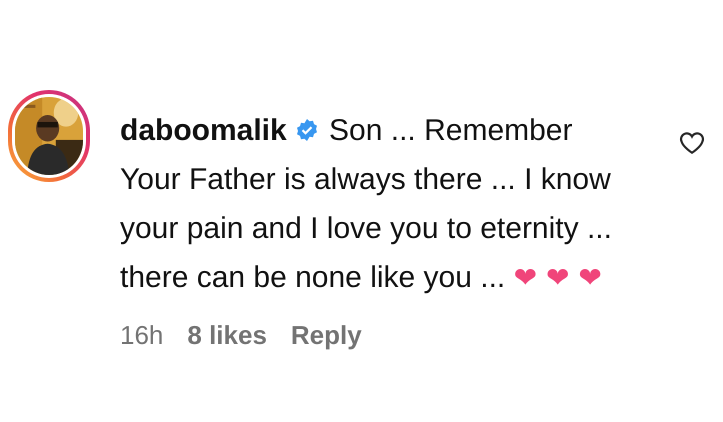 The height and width of the screenshot is (422, 723). Describe the element at coordinates (326, 335) in the screenshot. I see `reply-link: Reply` at that location.